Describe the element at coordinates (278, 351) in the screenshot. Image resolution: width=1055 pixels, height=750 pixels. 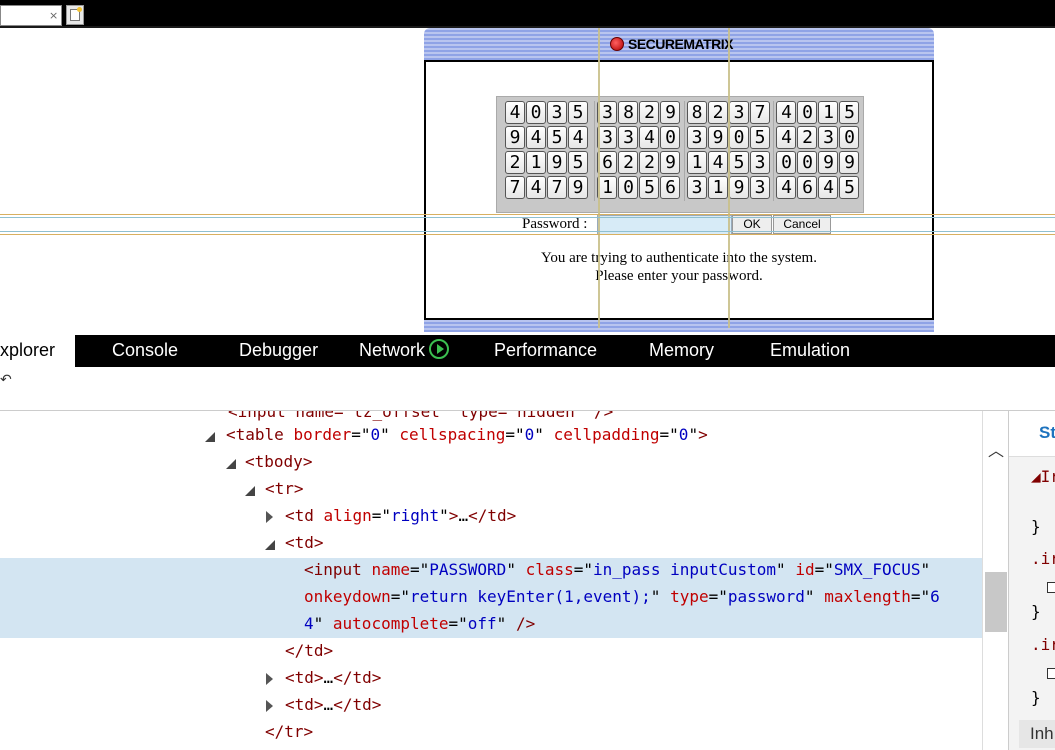
I see `tab-debugger: Debugger` at that location.